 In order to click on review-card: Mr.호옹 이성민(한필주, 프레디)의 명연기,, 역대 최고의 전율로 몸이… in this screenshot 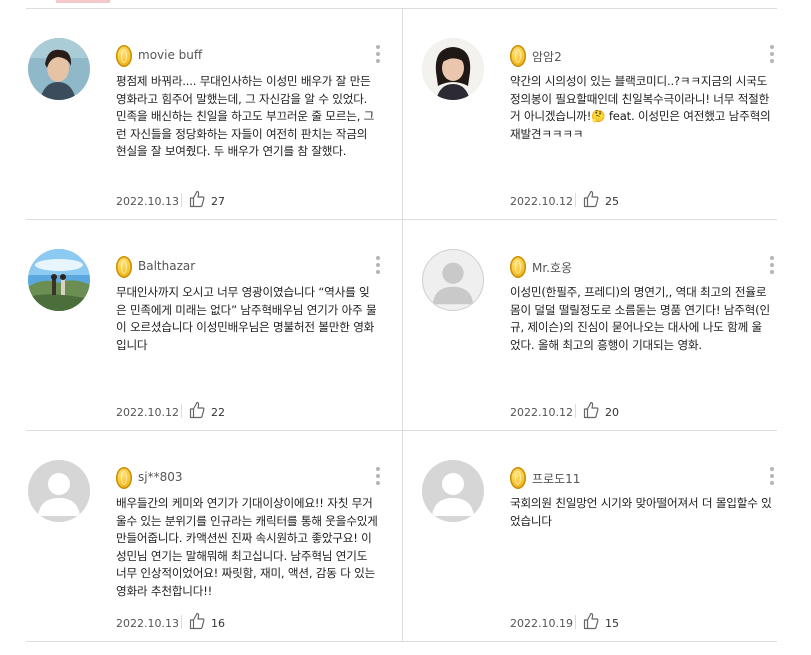, I will do `click(607, 331)`.